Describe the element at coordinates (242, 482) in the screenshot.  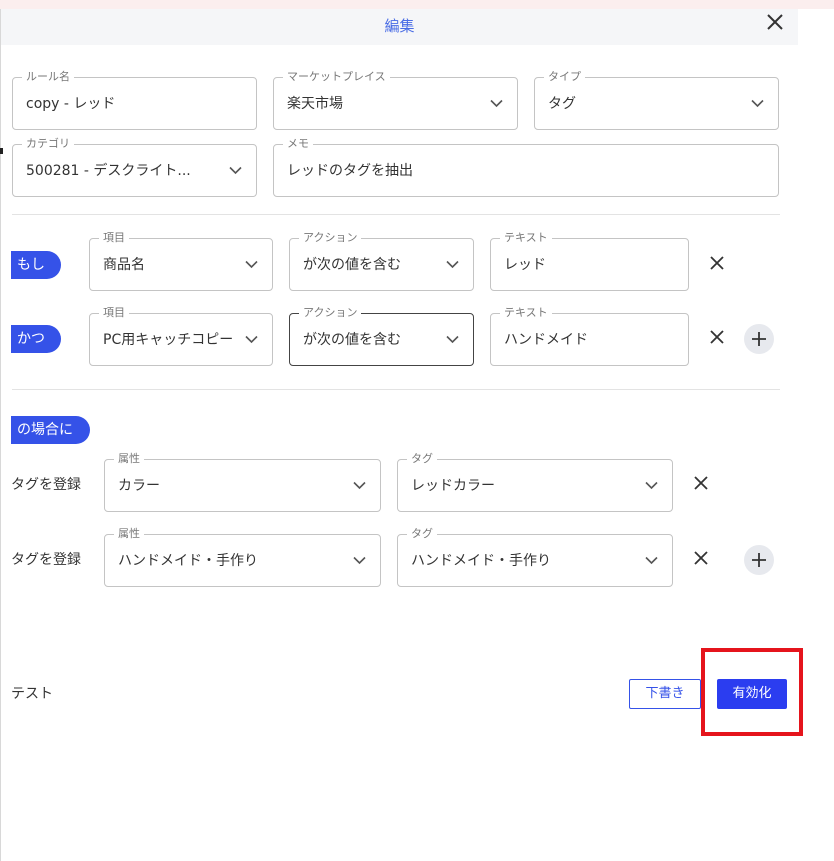
I see `attribute-select: 属性 カラー` at that location.